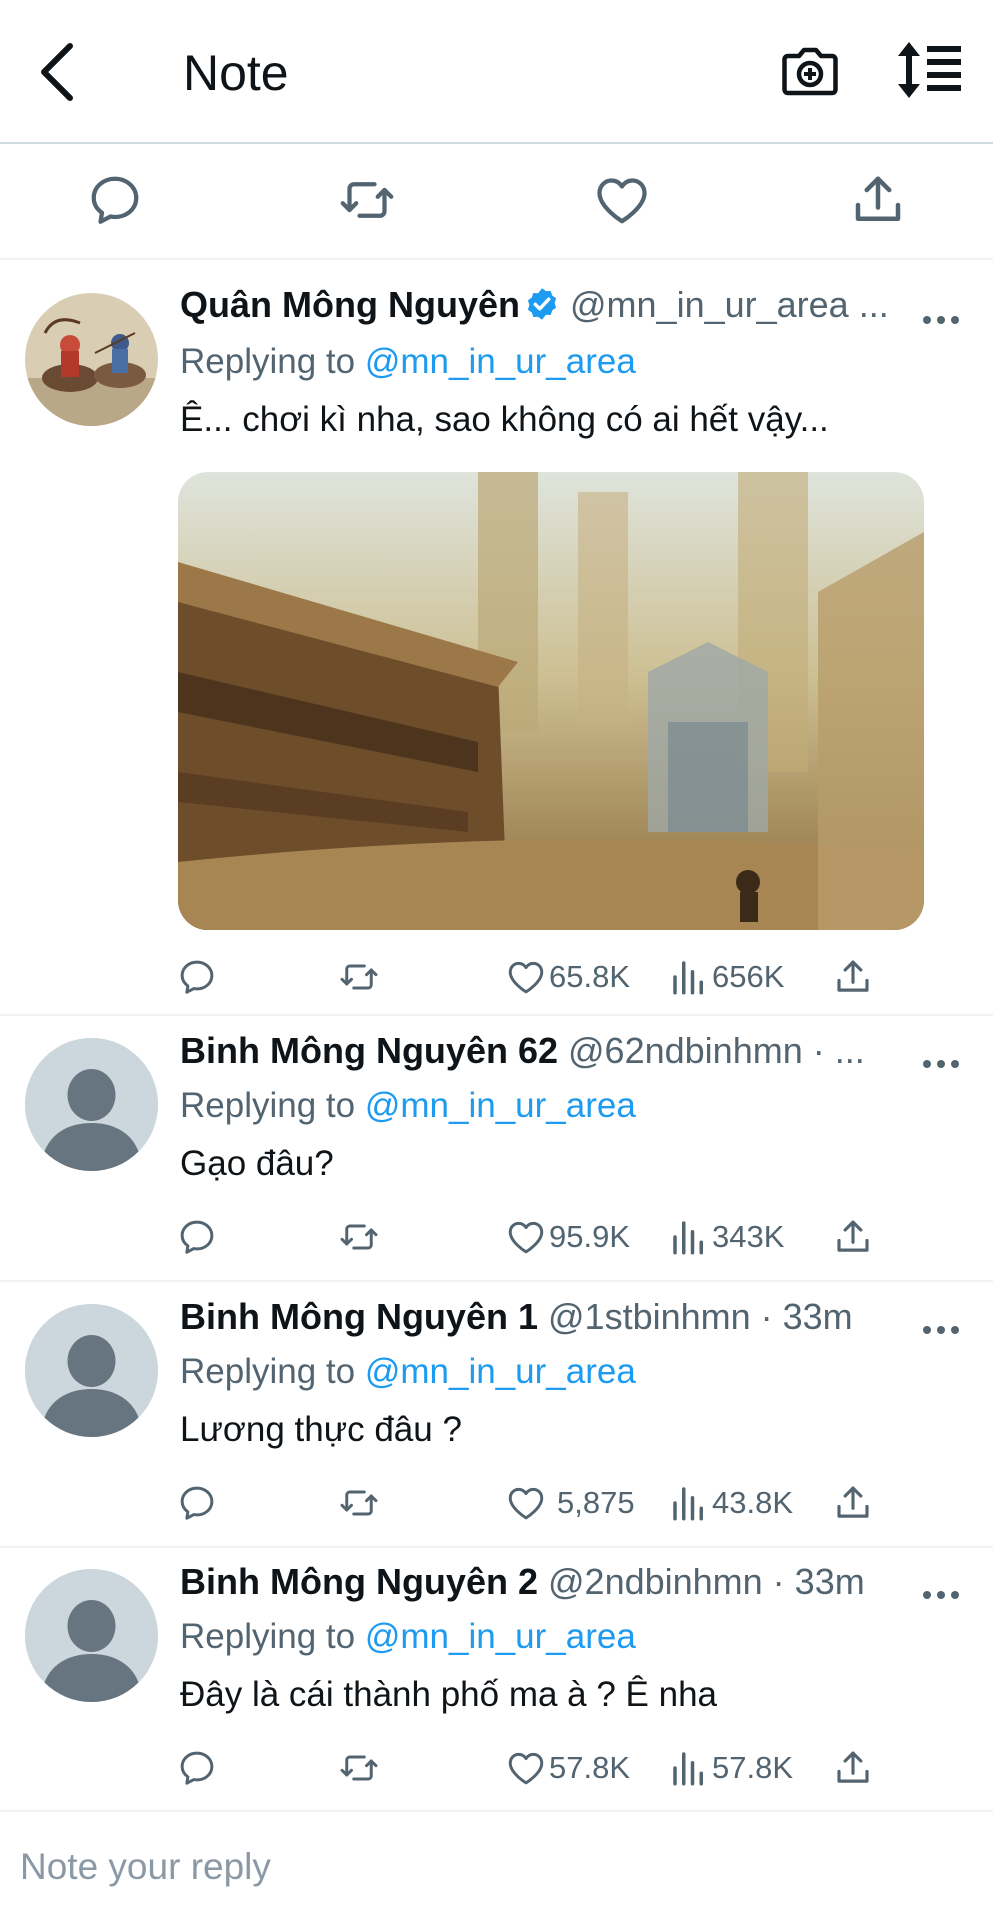 This screenshot has width=993, height=1920. Describe the element at coordinates (753, 1767) in the screenshot. I see `view-count: 57.8K` at that location.